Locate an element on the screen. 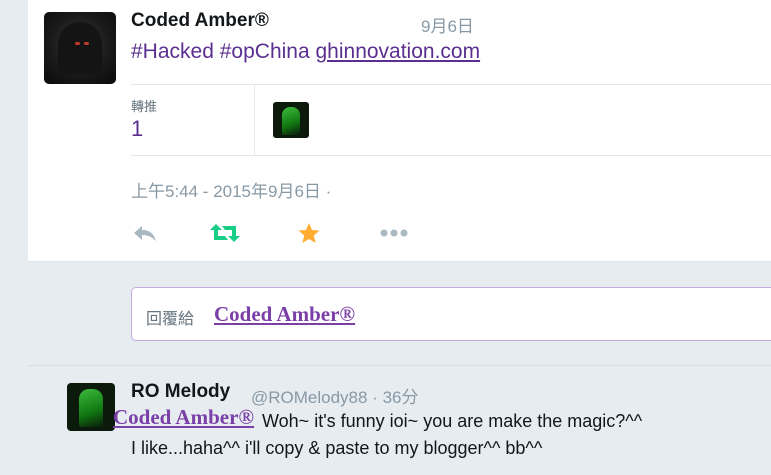 This screenshot has width=771, height=475. tweet-text: #Hacked #opChina ghinnovation.com is located at coordinates (305, 52).